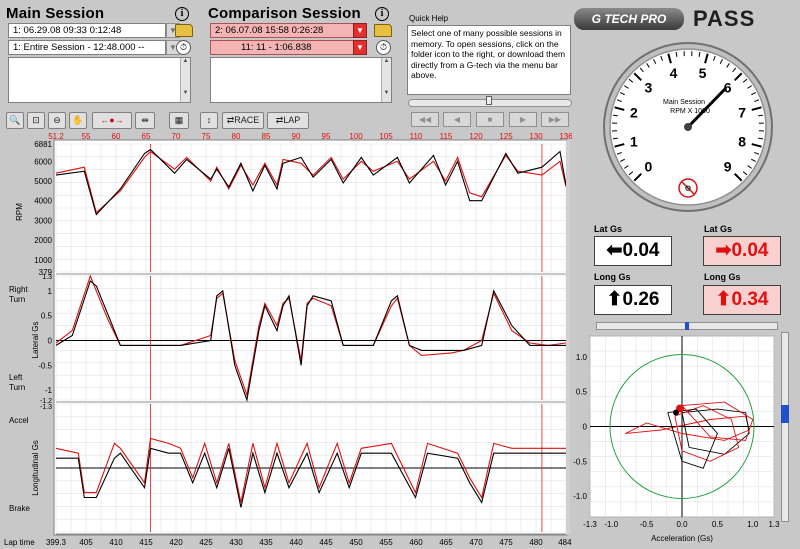  I want to click on gauge-number: 4, so click(674, 73).